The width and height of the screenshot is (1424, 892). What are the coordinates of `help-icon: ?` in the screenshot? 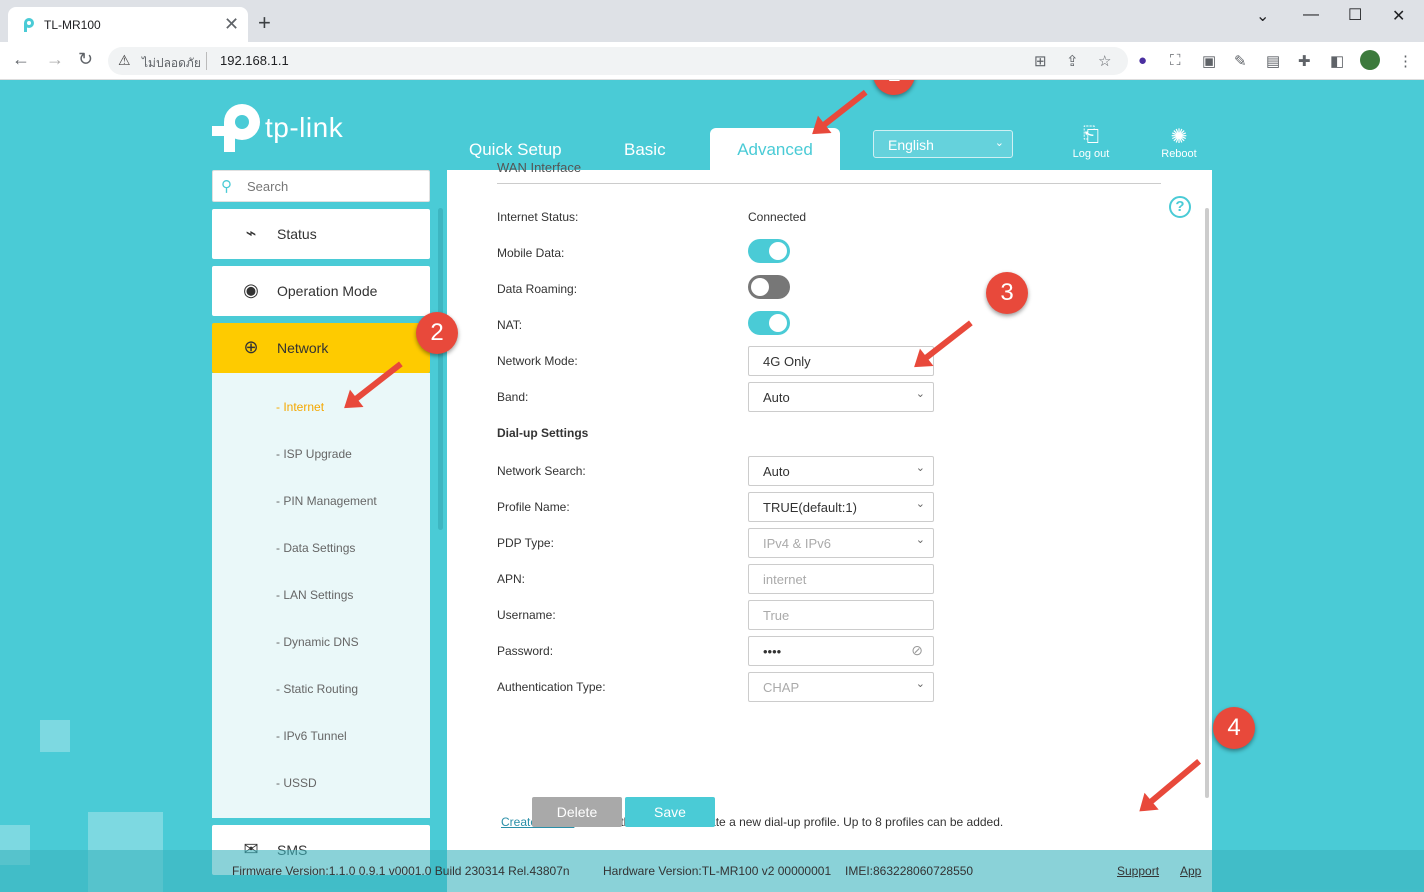 It's located at (1180, 207).